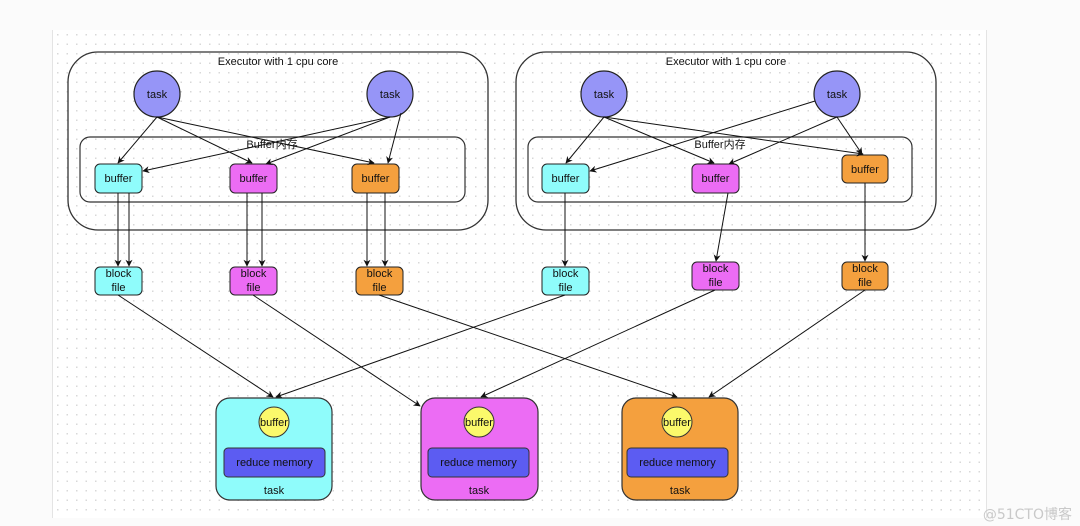 The width and height of the screenshot is (1080, 526). Describe the element at coordinates (479, 449) in the screenshot. I see `reduce-task-magenta: buffer reduce memory task` at that location.